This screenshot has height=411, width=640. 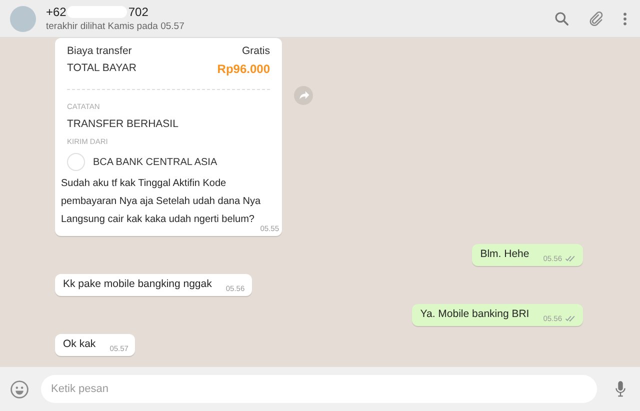 What do you see at coordinates (56, 12) in the screenshot?
I see `contact-number: +62` at bounding box center [56, 12].